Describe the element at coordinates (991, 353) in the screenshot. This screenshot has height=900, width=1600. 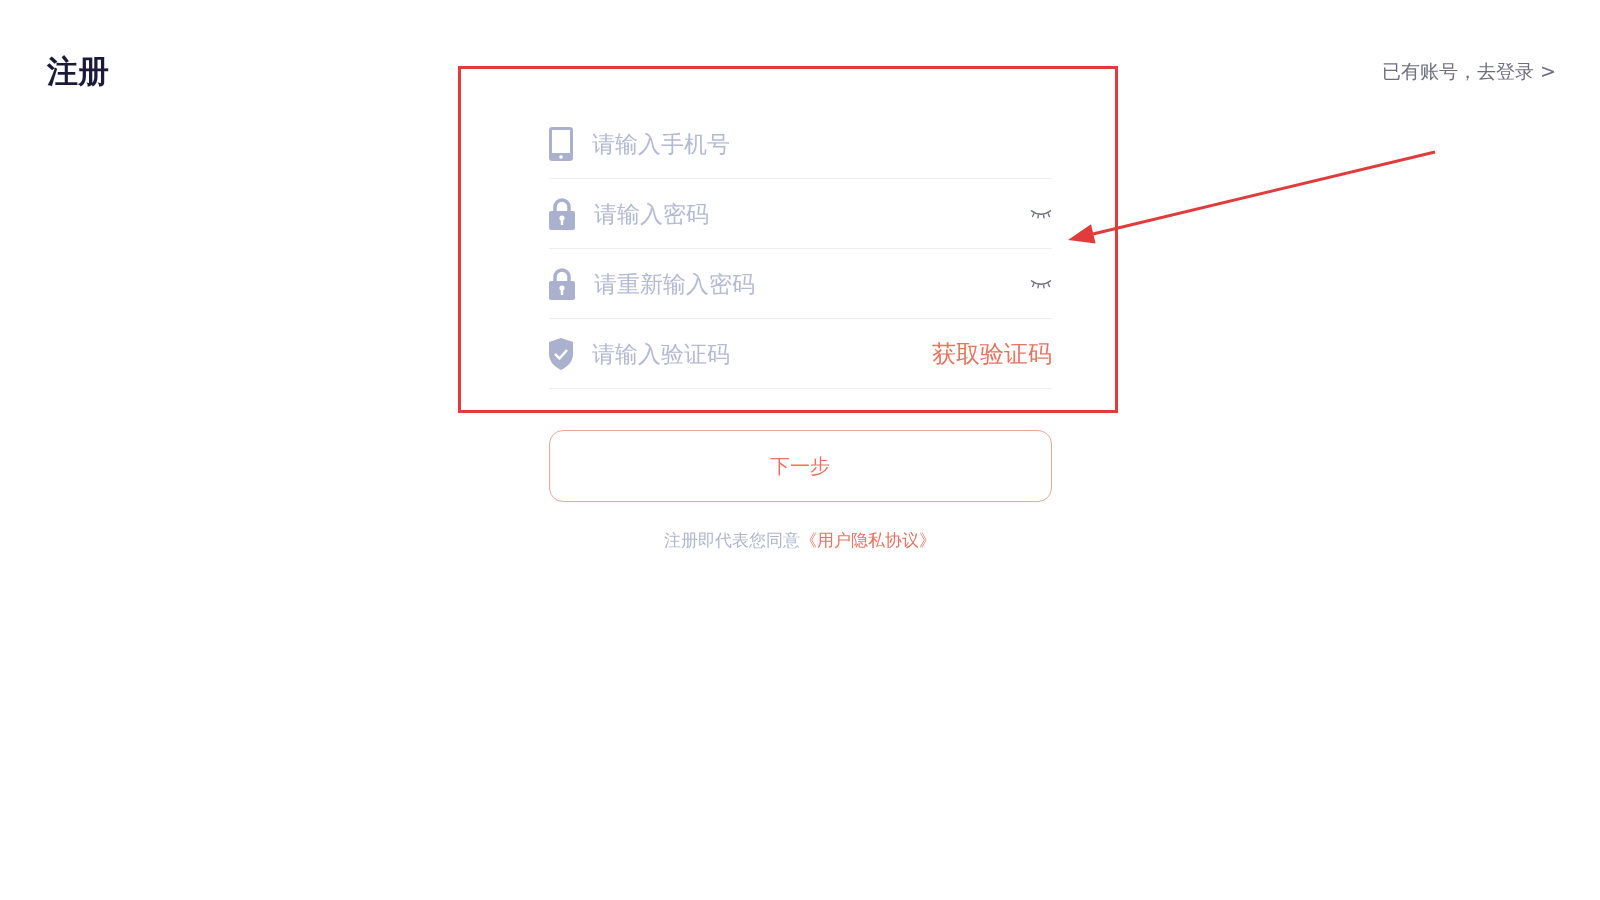
I see `get-code-button: 获取验证码` at that location.